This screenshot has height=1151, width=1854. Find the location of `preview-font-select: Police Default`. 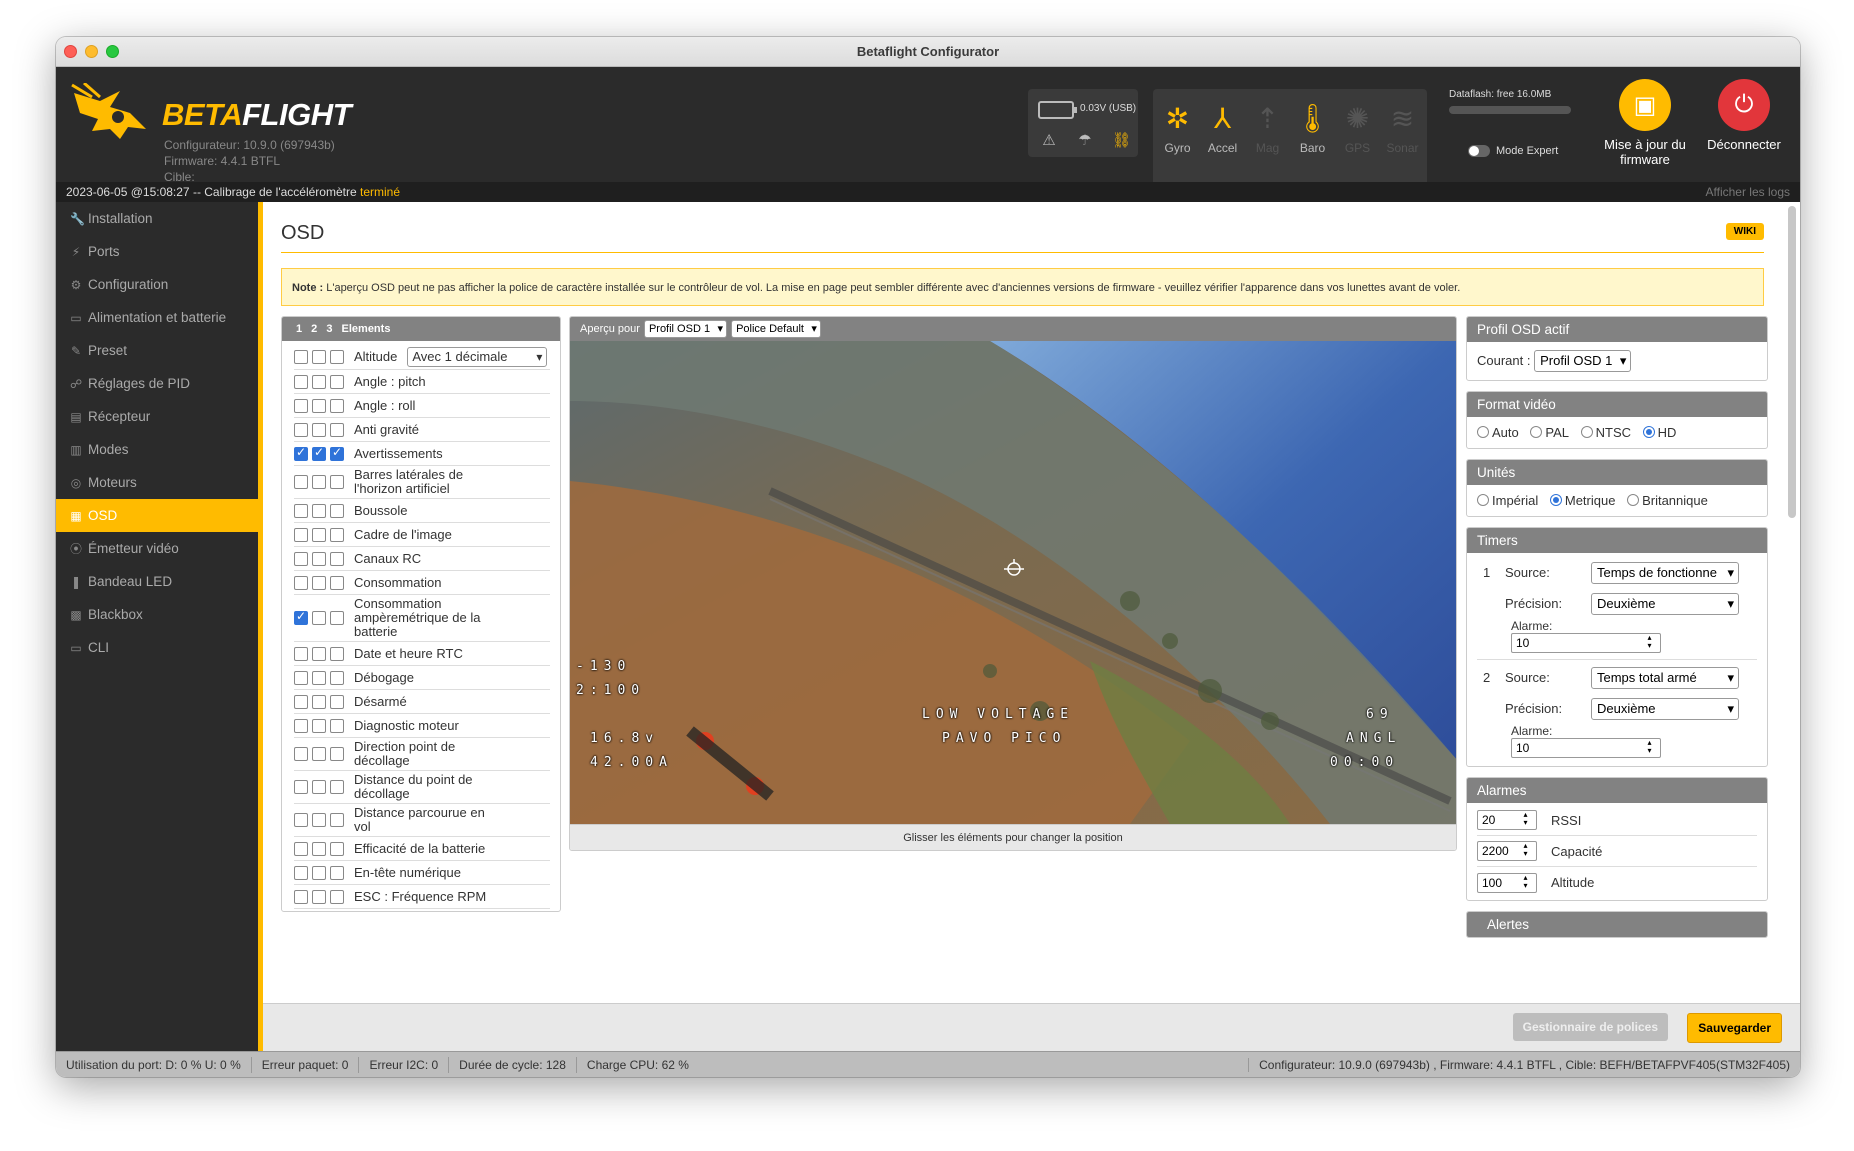

preview-font-select: Police Default is located at coordinates (776, 329).